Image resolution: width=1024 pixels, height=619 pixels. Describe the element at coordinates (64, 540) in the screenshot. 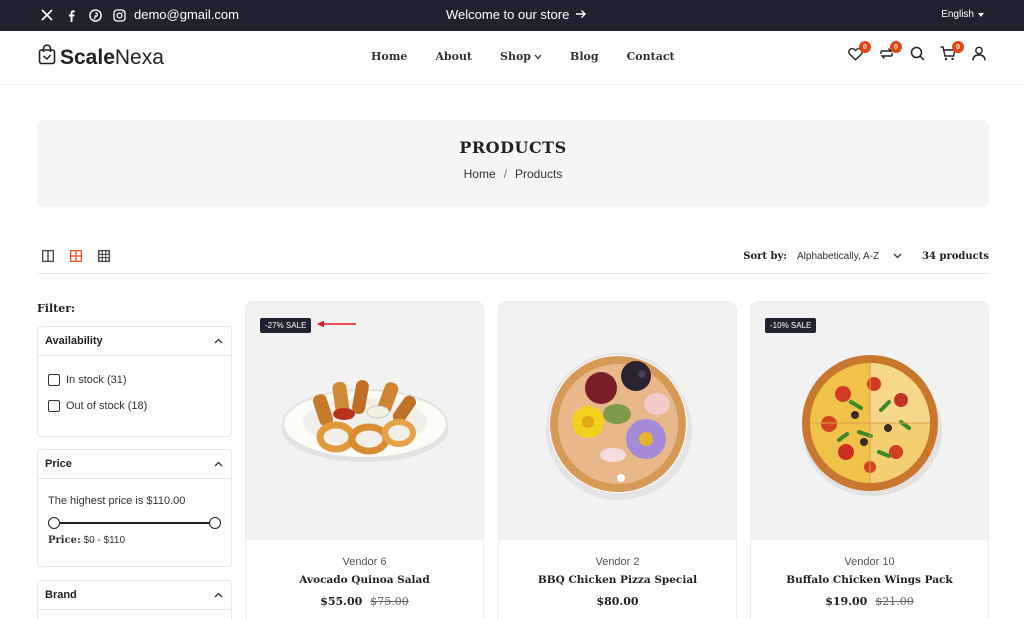

I see `price-range-label: Price:` at that location.